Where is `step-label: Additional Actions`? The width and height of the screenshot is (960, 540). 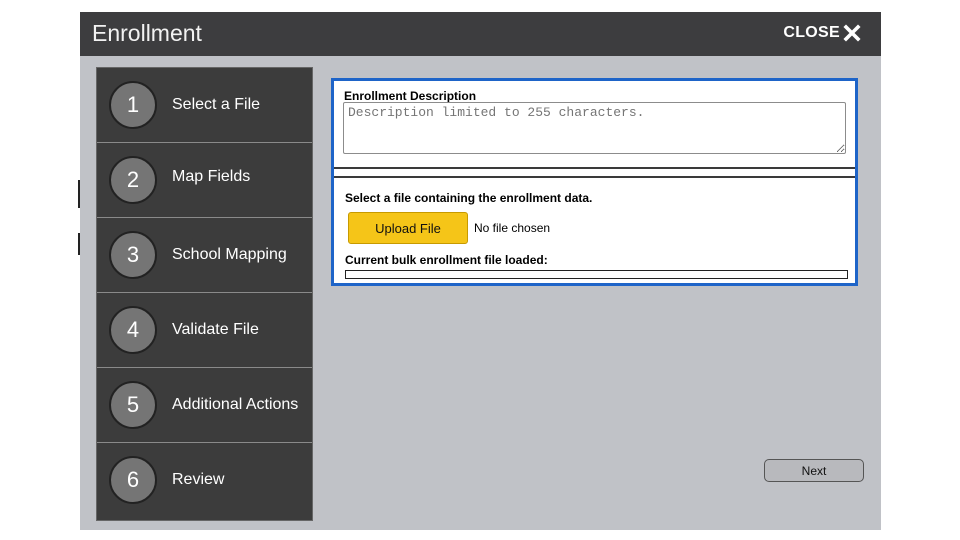
step-label: Additional Actions is located at coordinates (235, 404).